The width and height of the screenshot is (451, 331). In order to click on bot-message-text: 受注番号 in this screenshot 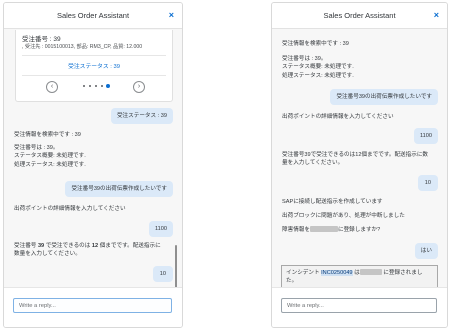, I will do `click(26, 246)`.